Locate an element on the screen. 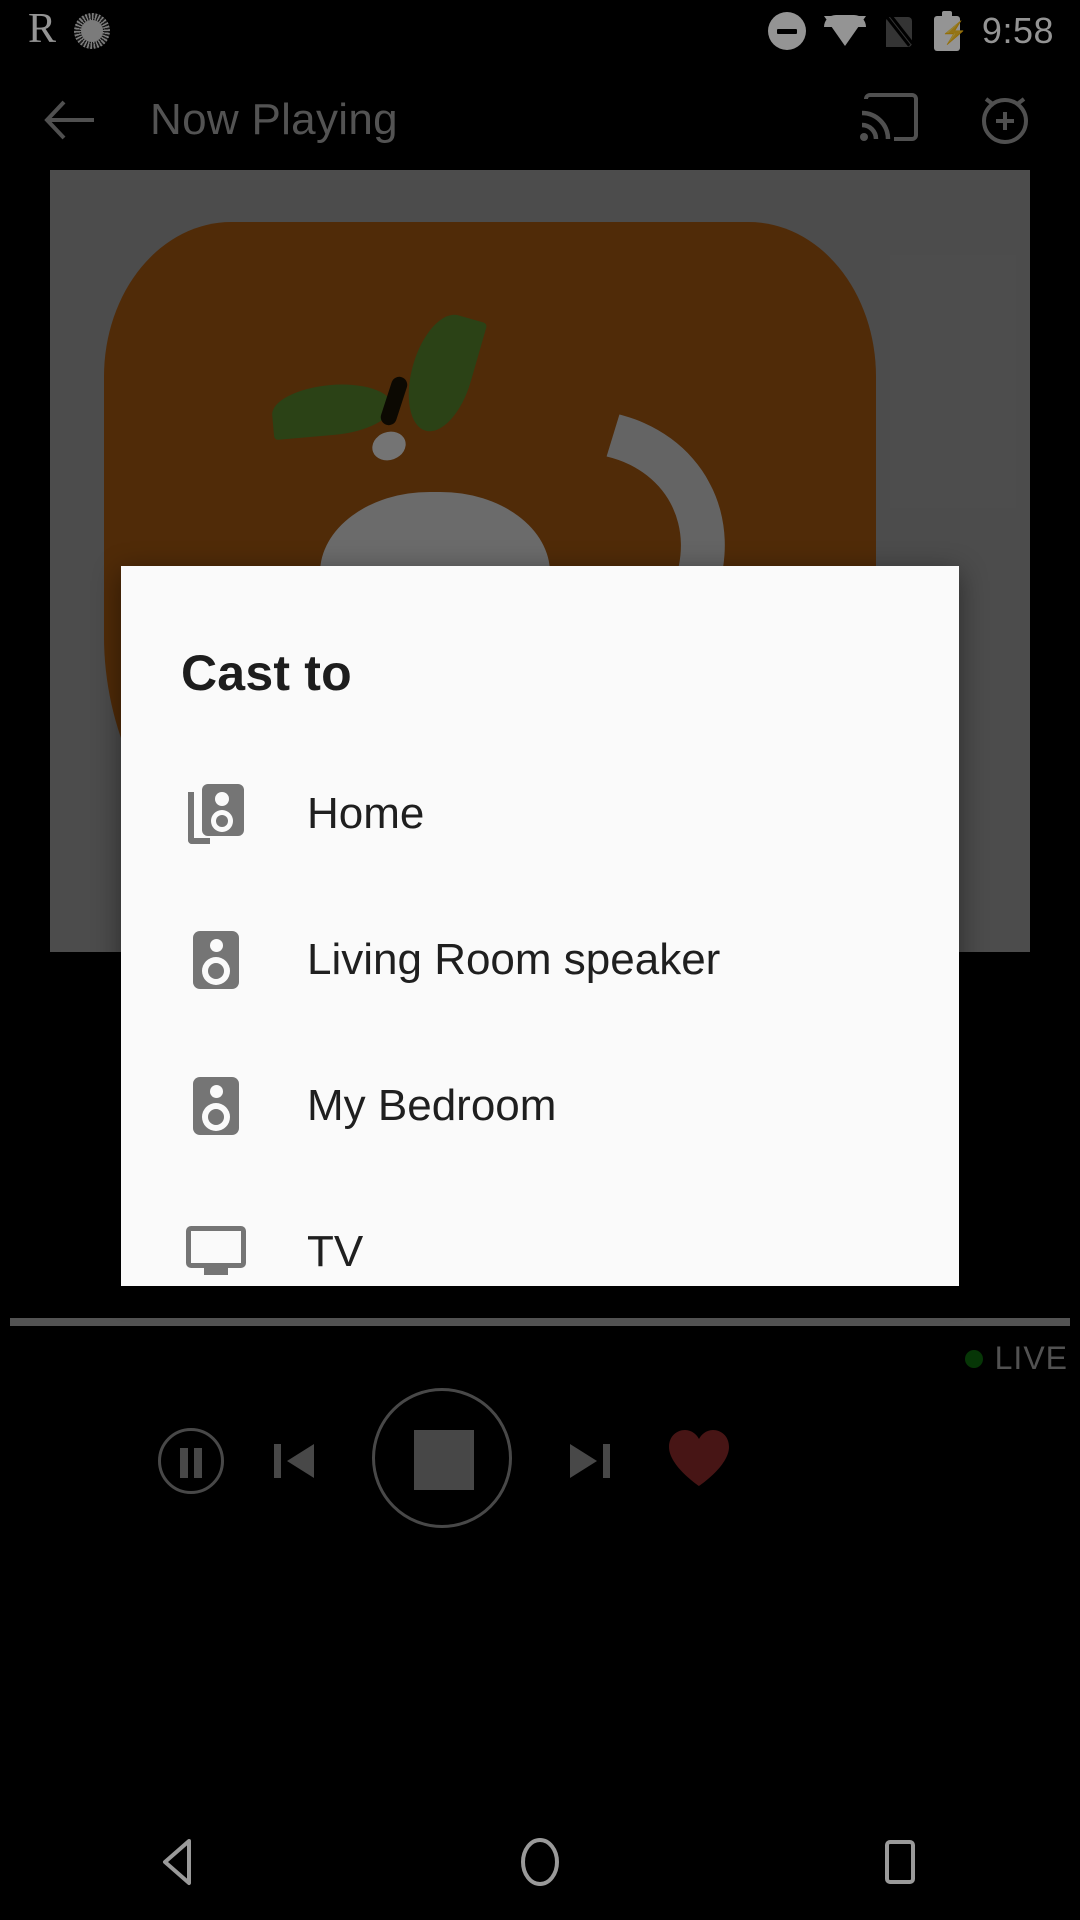 The height and width of the screenshot is (1920, 1080). android-nav-bar is located at coordinates (540, 1862).